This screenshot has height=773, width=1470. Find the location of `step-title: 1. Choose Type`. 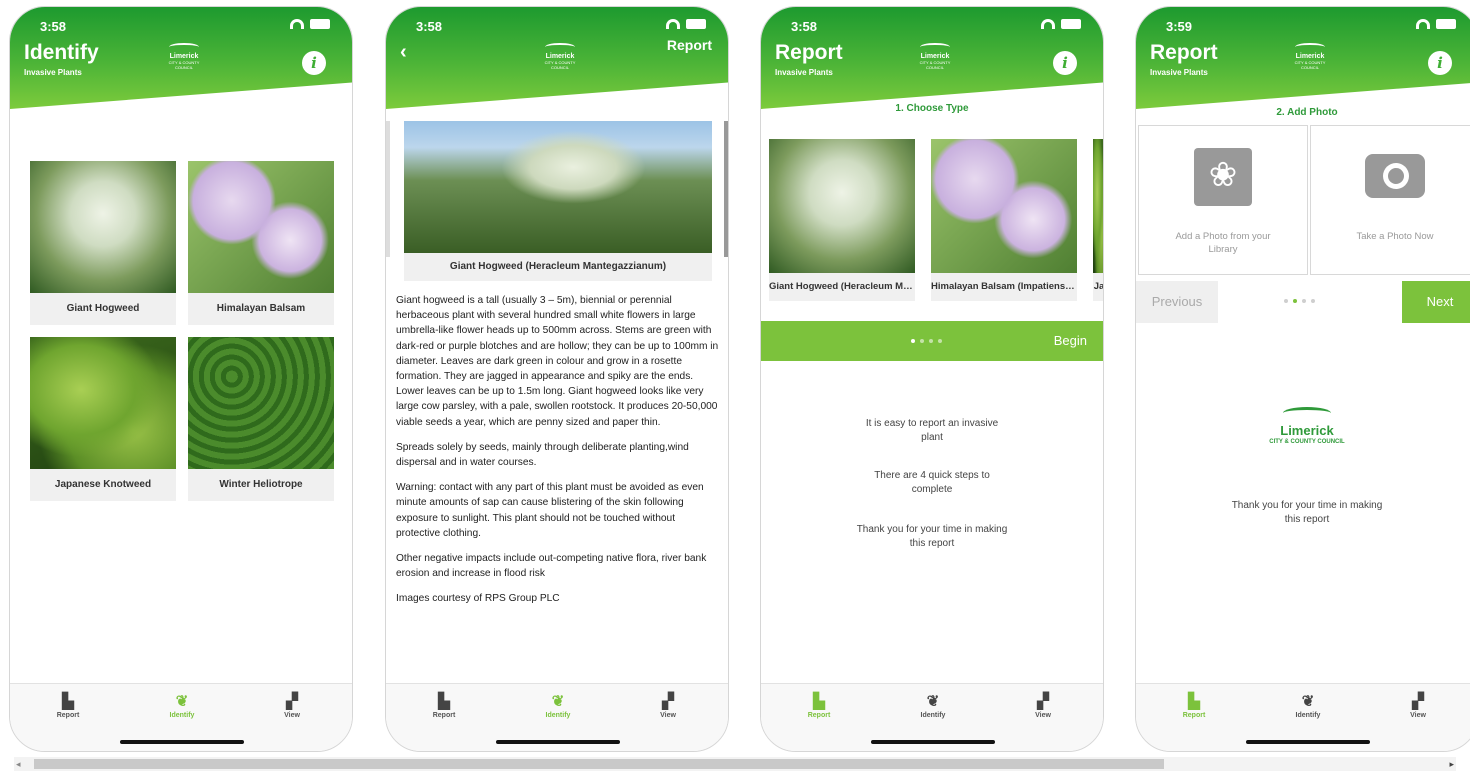

step-title: 1. Choose Type is located at coordinates (932, 108).